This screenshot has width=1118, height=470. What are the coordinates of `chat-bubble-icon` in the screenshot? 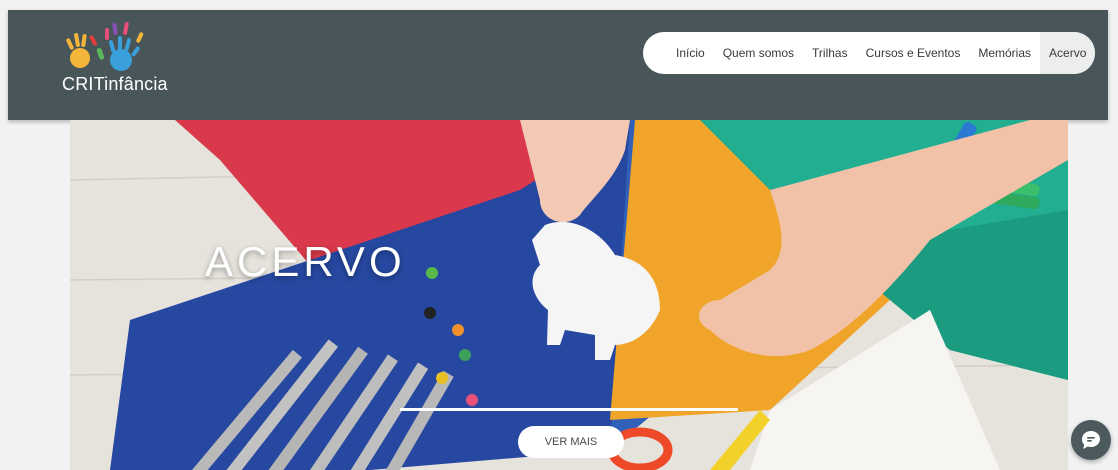 It's located at (1091, 440).